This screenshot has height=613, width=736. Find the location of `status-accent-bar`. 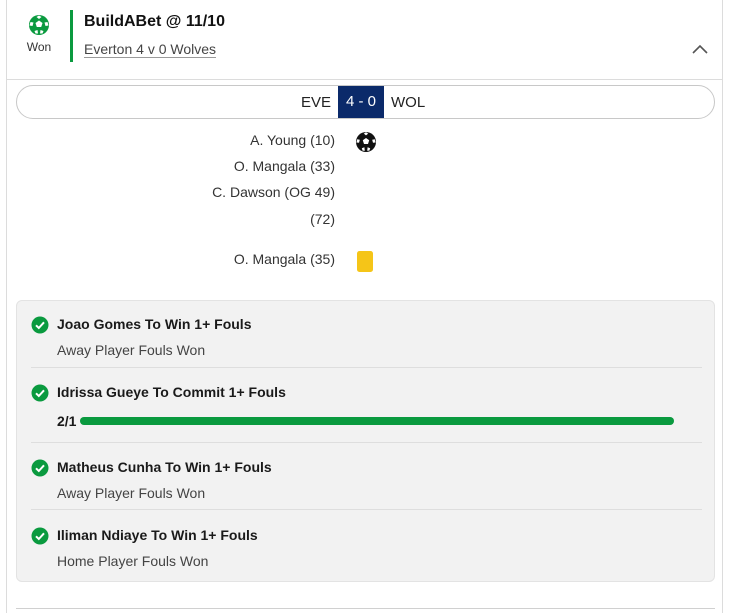

status-accent-bar is located at coordinates (71, 36).